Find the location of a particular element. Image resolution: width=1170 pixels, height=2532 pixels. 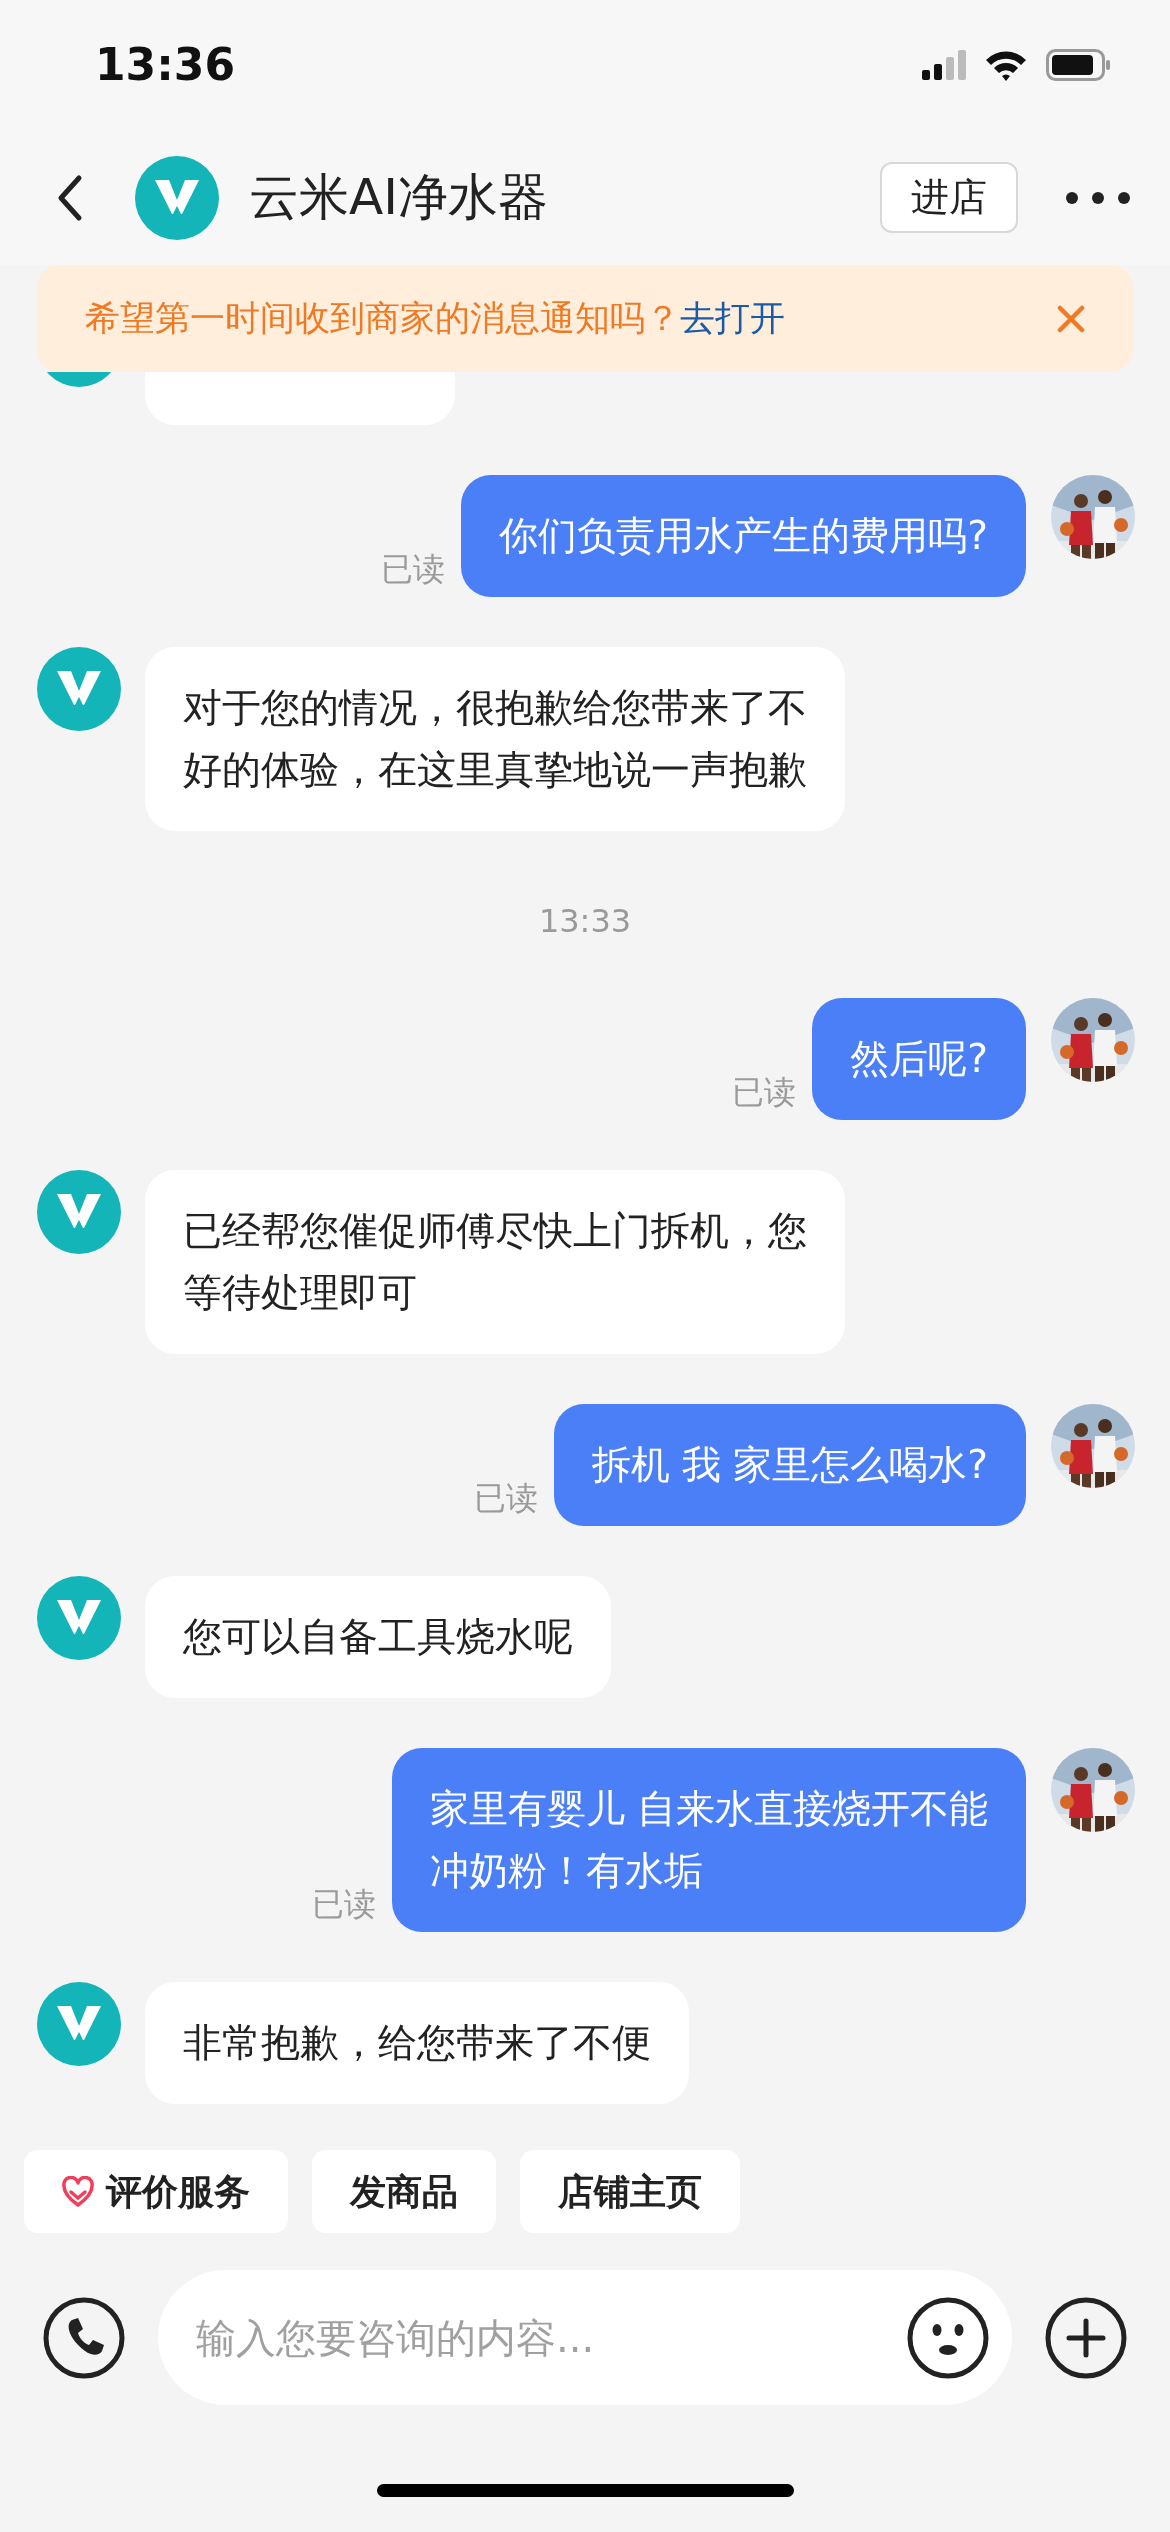

message-bubble: 家里有婴儿 自来水直接烧开不能 冲奶粉！有水垢 is located at coordinates (708, 1840).